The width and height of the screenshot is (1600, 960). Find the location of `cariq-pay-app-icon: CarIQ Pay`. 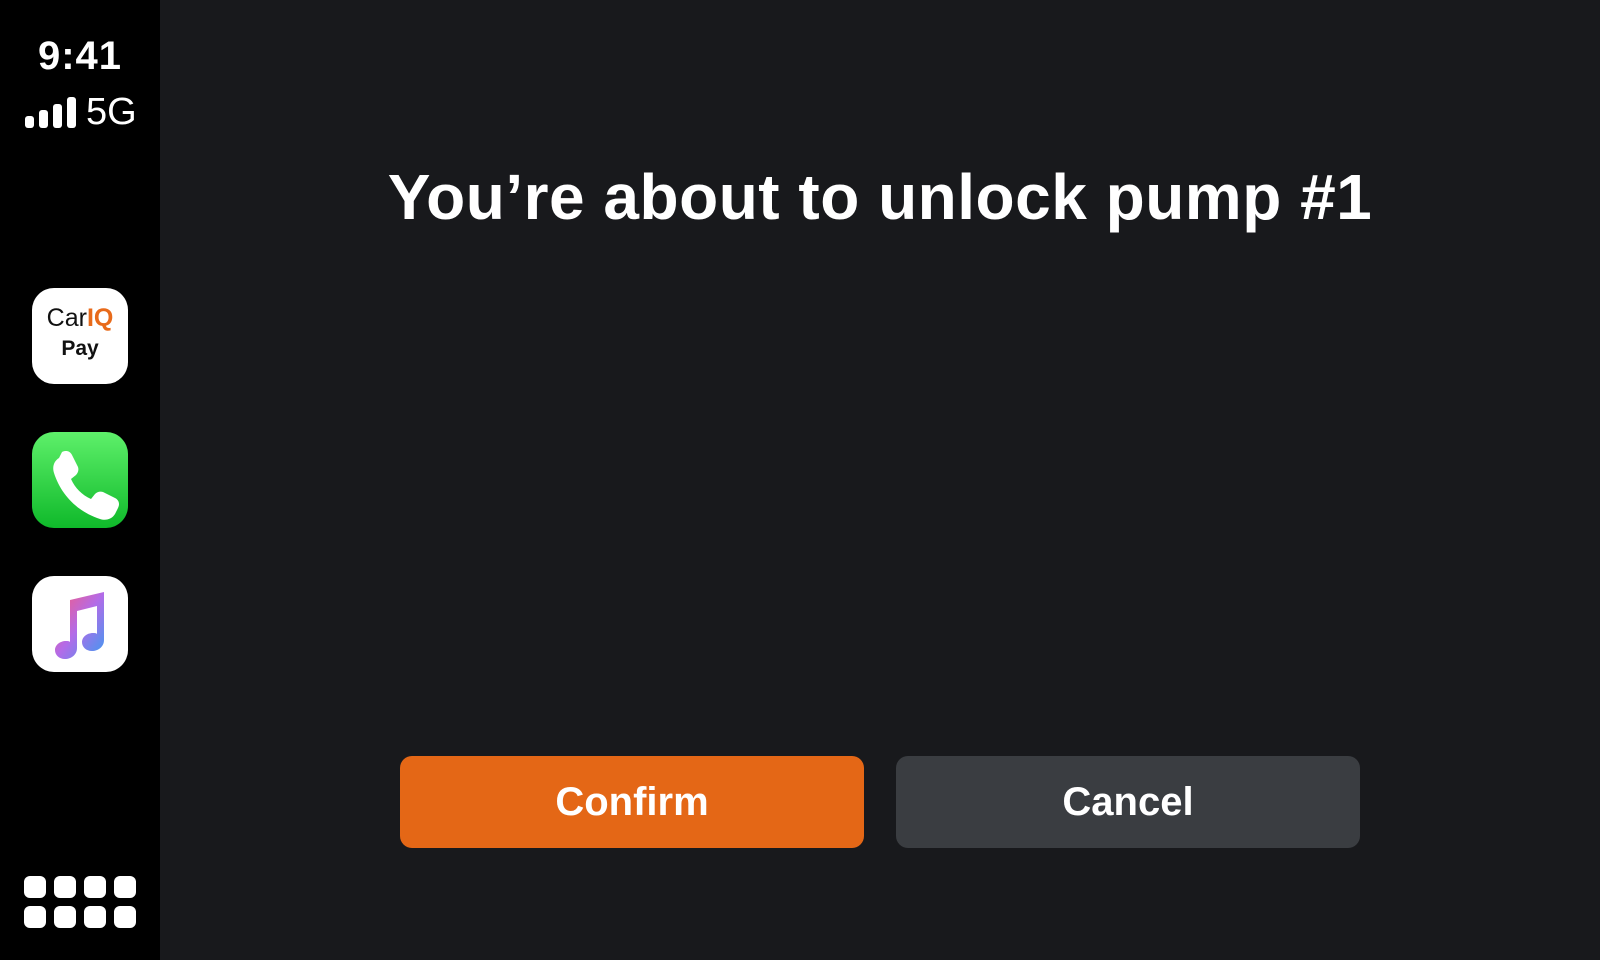

cariq-pay-app-icon: CarIQ Pay is located at coordinates (80, 336).